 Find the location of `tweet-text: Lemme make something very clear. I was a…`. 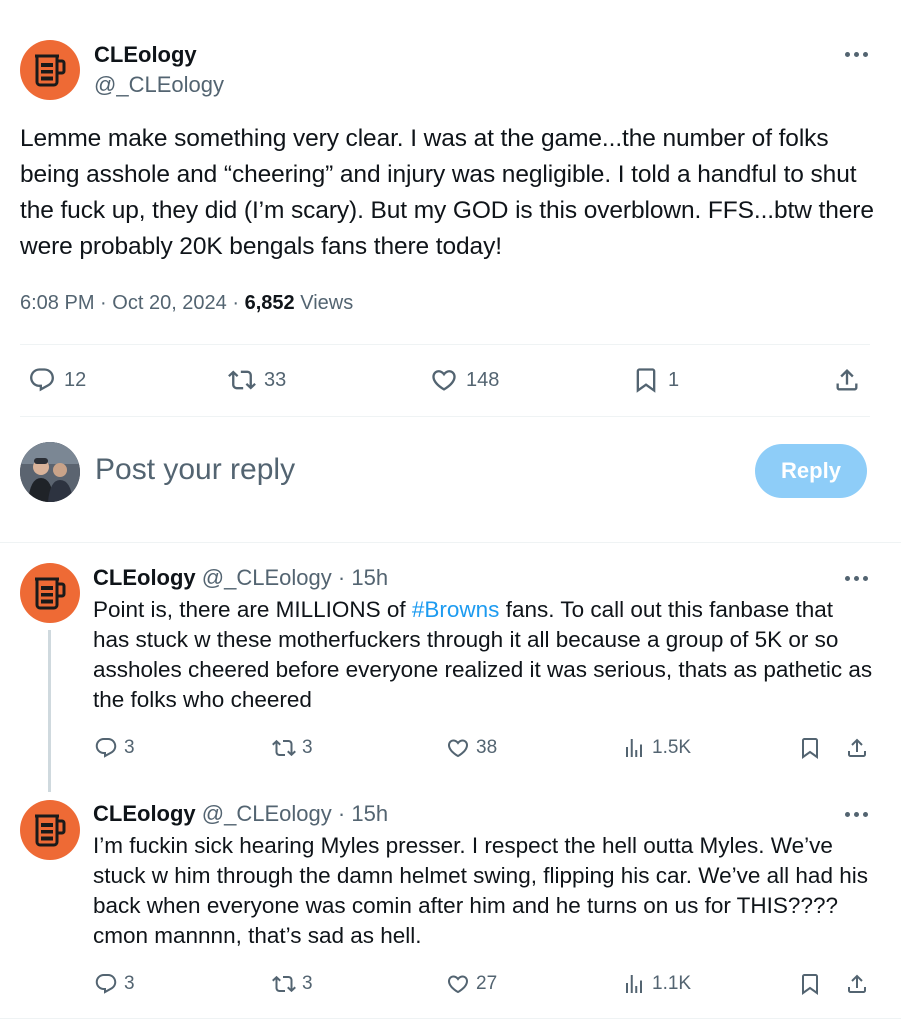

tweet-text: Lemme make something very clear. I was a… is located at coordinates (447, 192).